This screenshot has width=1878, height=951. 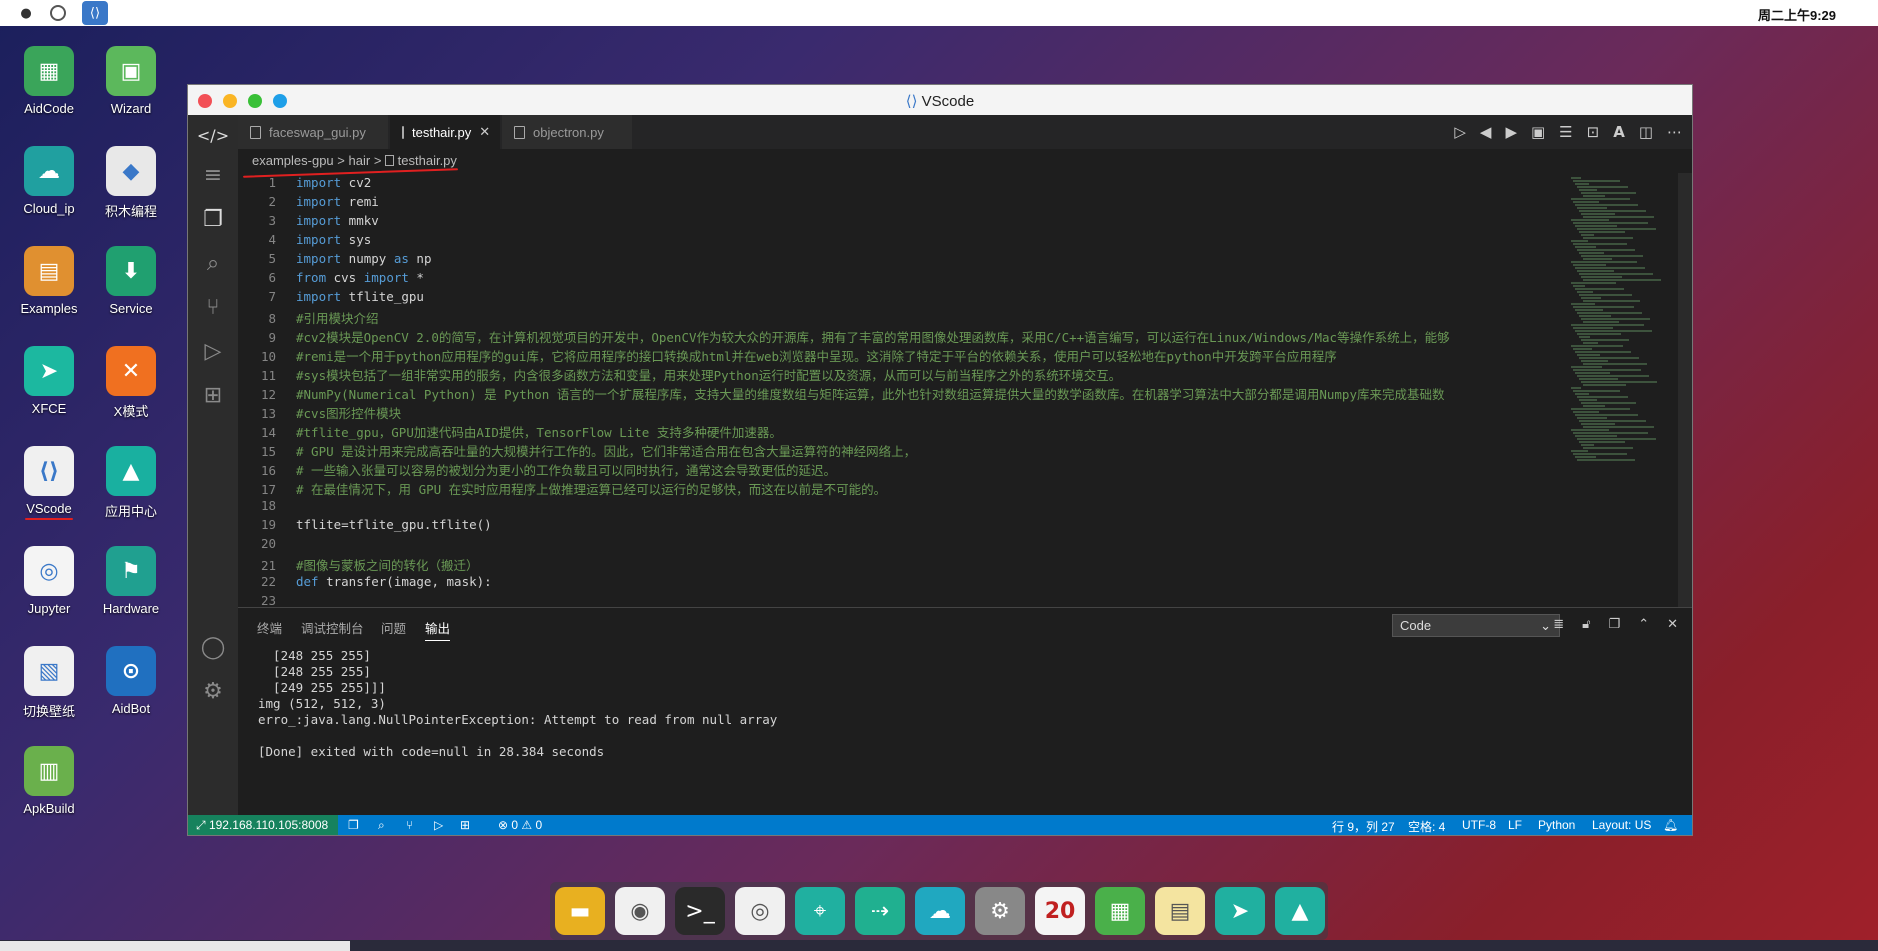 What do you see at coordinates (1558, 624) in the screenshot?
I see `clear-output-icon: ≣` at bounding box center [1558, 624].